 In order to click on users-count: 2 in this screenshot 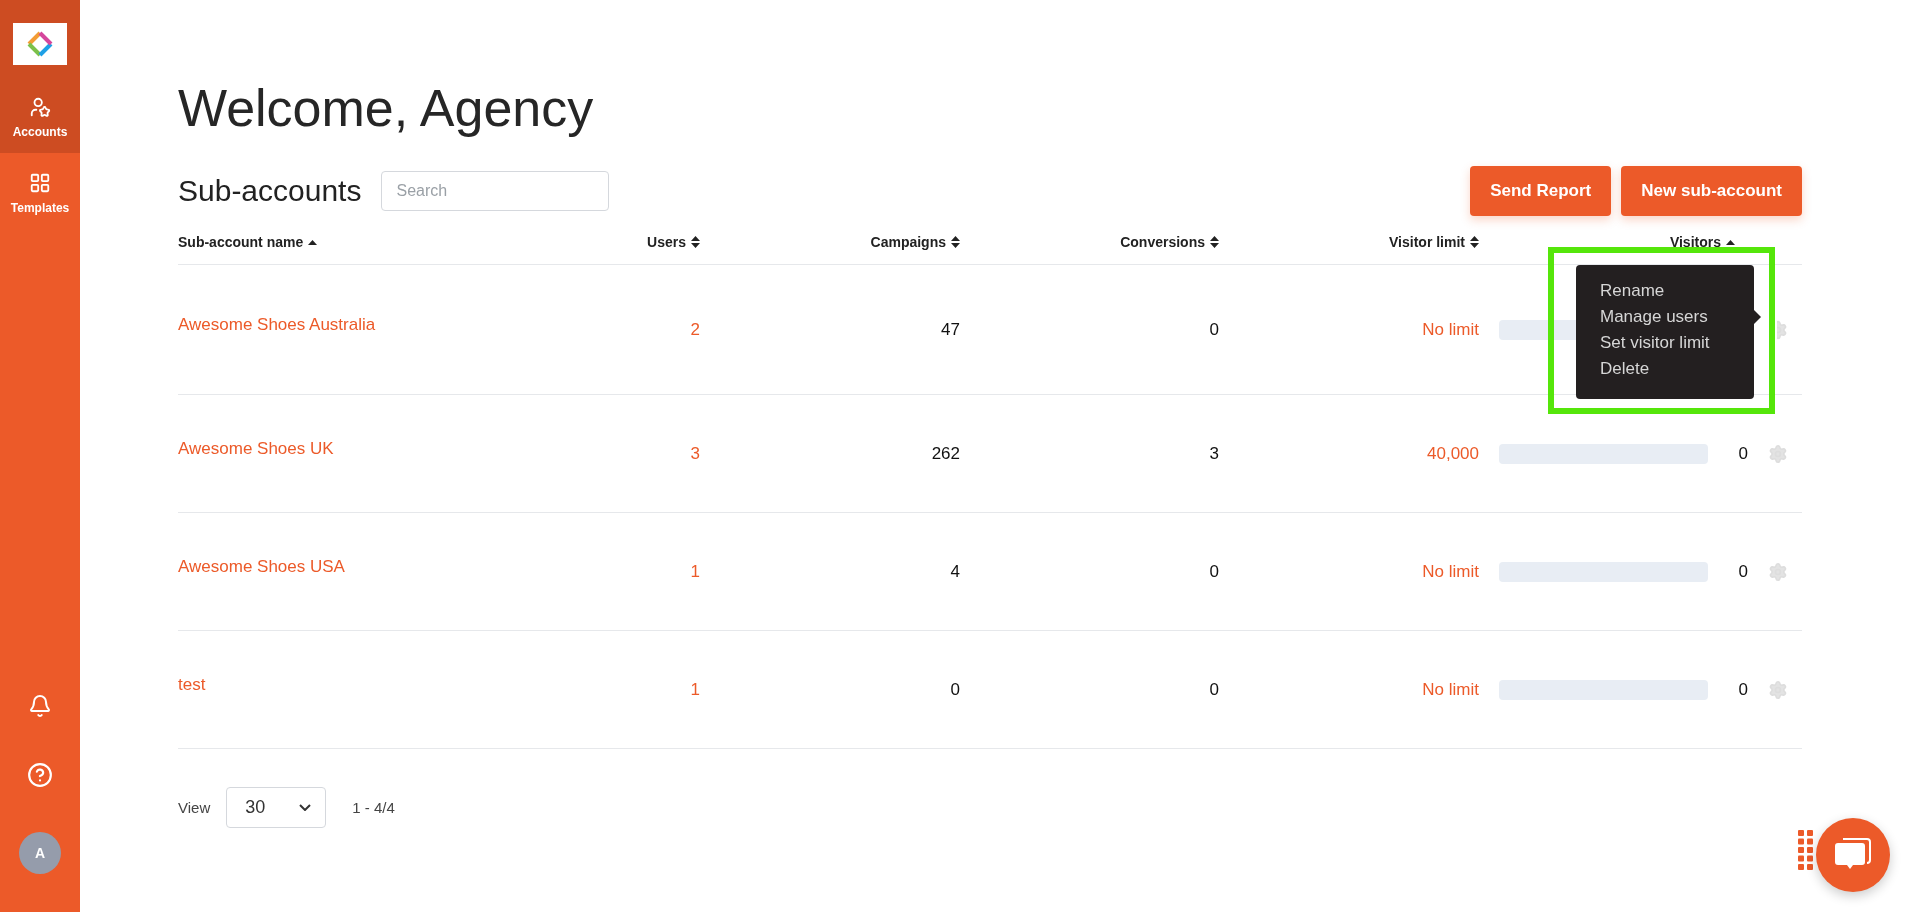, I will do `click(695, 329)`.